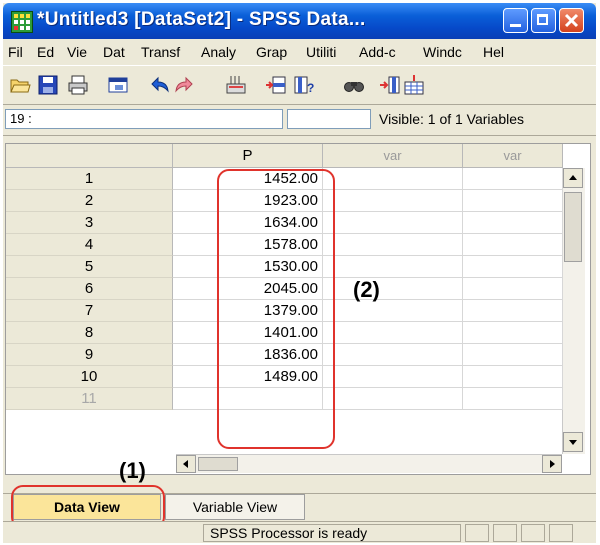 This screenshot has height=545, width=600. Describe the element at coordinates (390, 85) in the screenshot. I see `insert-variable-icon` at that location.